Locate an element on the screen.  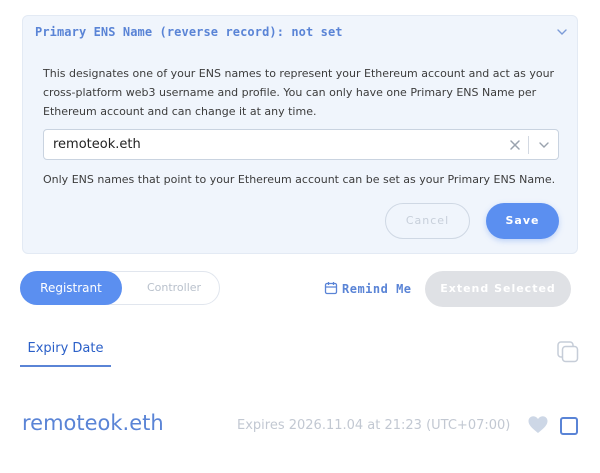
toggle-registrant: Registrant is located at coordinates (71, 288).